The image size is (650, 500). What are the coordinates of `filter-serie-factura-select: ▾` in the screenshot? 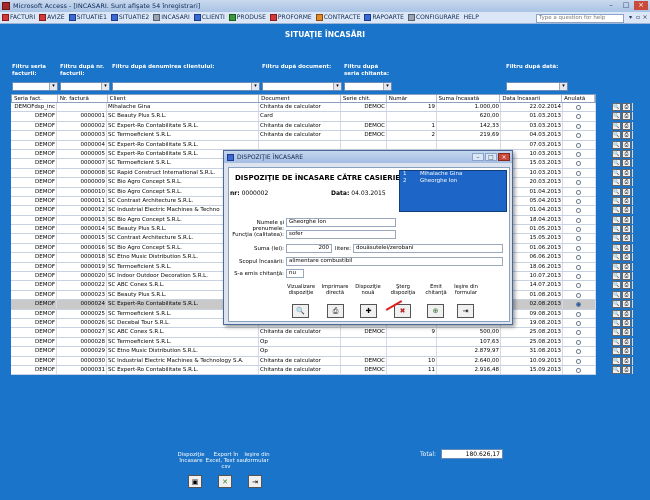 It's located at (35, 86).